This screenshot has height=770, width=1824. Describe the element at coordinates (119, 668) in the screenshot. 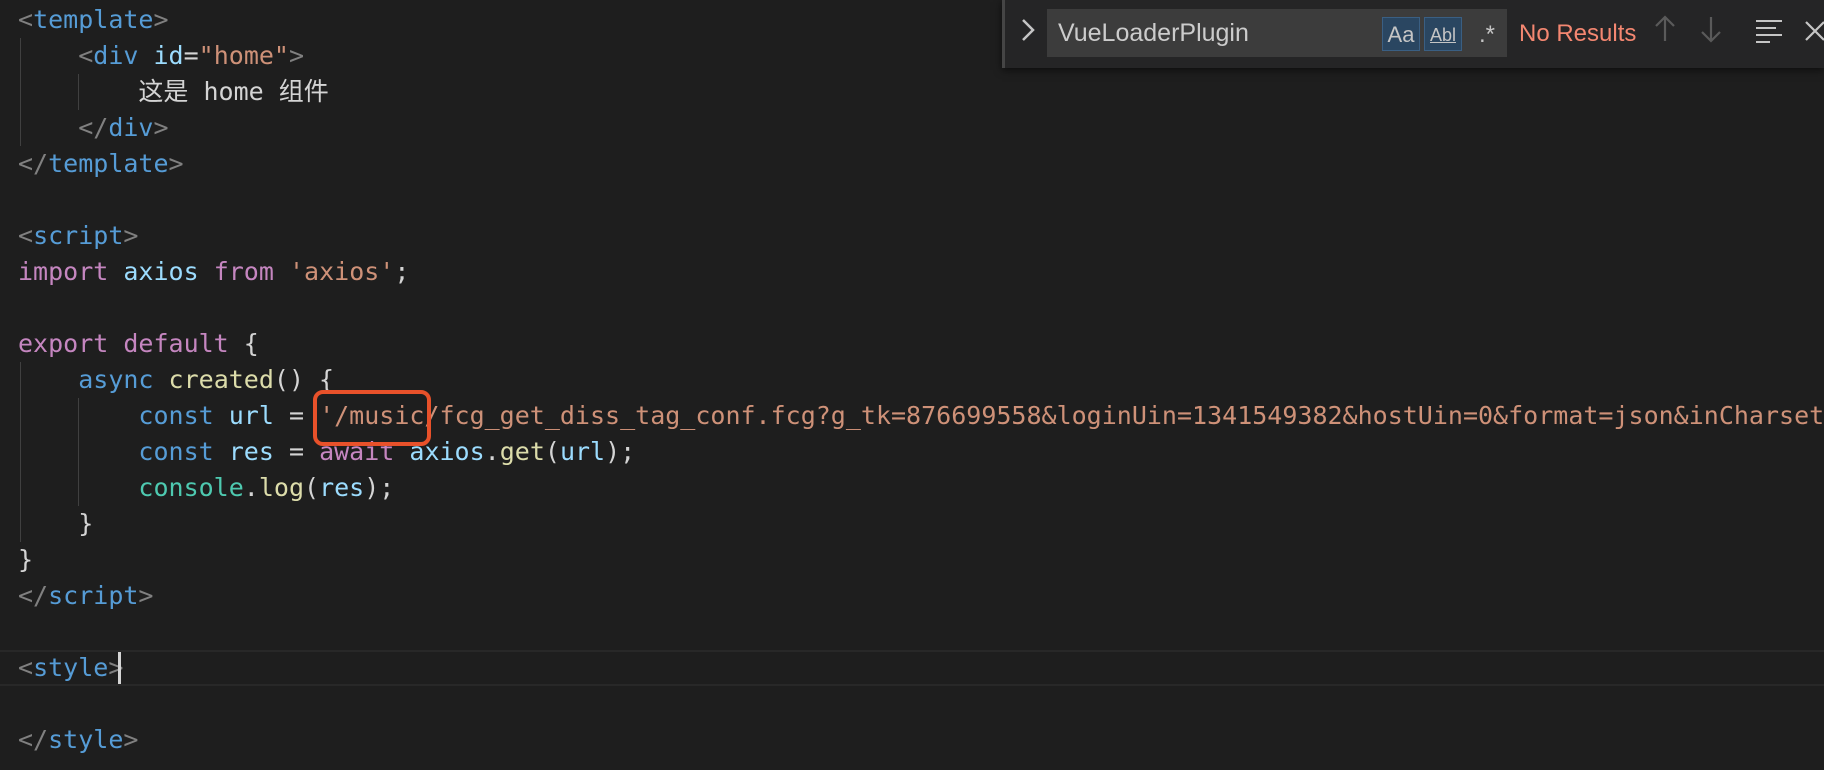

I see `text-cursor` at that location.